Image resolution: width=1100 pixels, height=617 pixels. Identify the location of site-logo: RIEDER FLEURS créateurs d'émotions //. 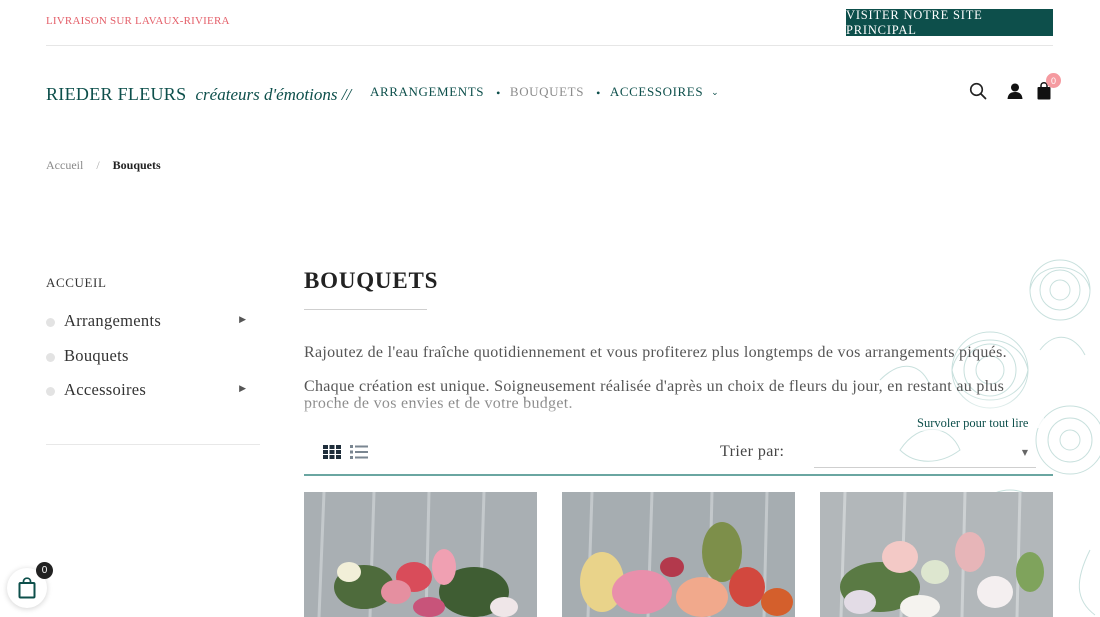
(198, 94).